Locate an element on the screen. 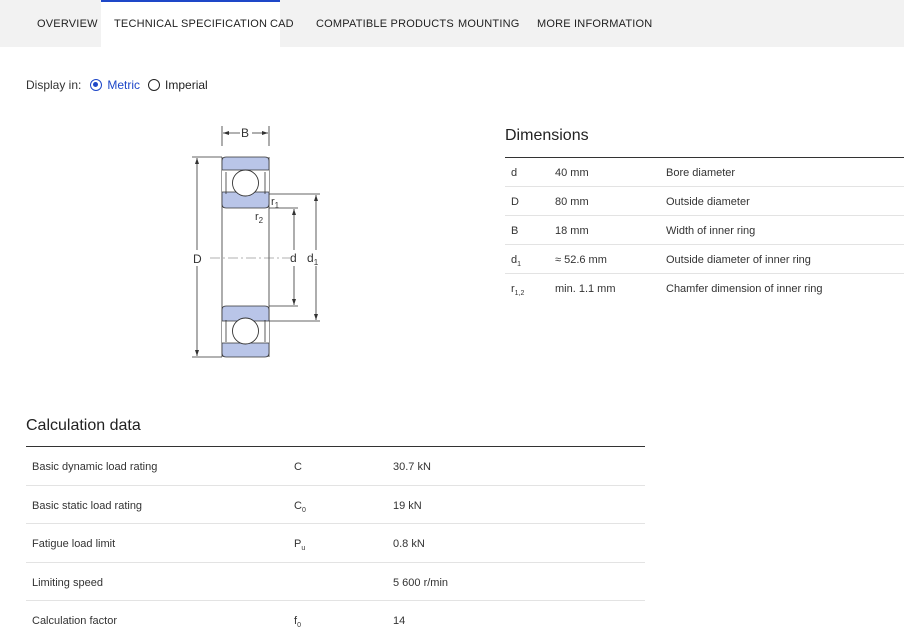  dim-label-d1: d1 is located at coordinates (313, 259).